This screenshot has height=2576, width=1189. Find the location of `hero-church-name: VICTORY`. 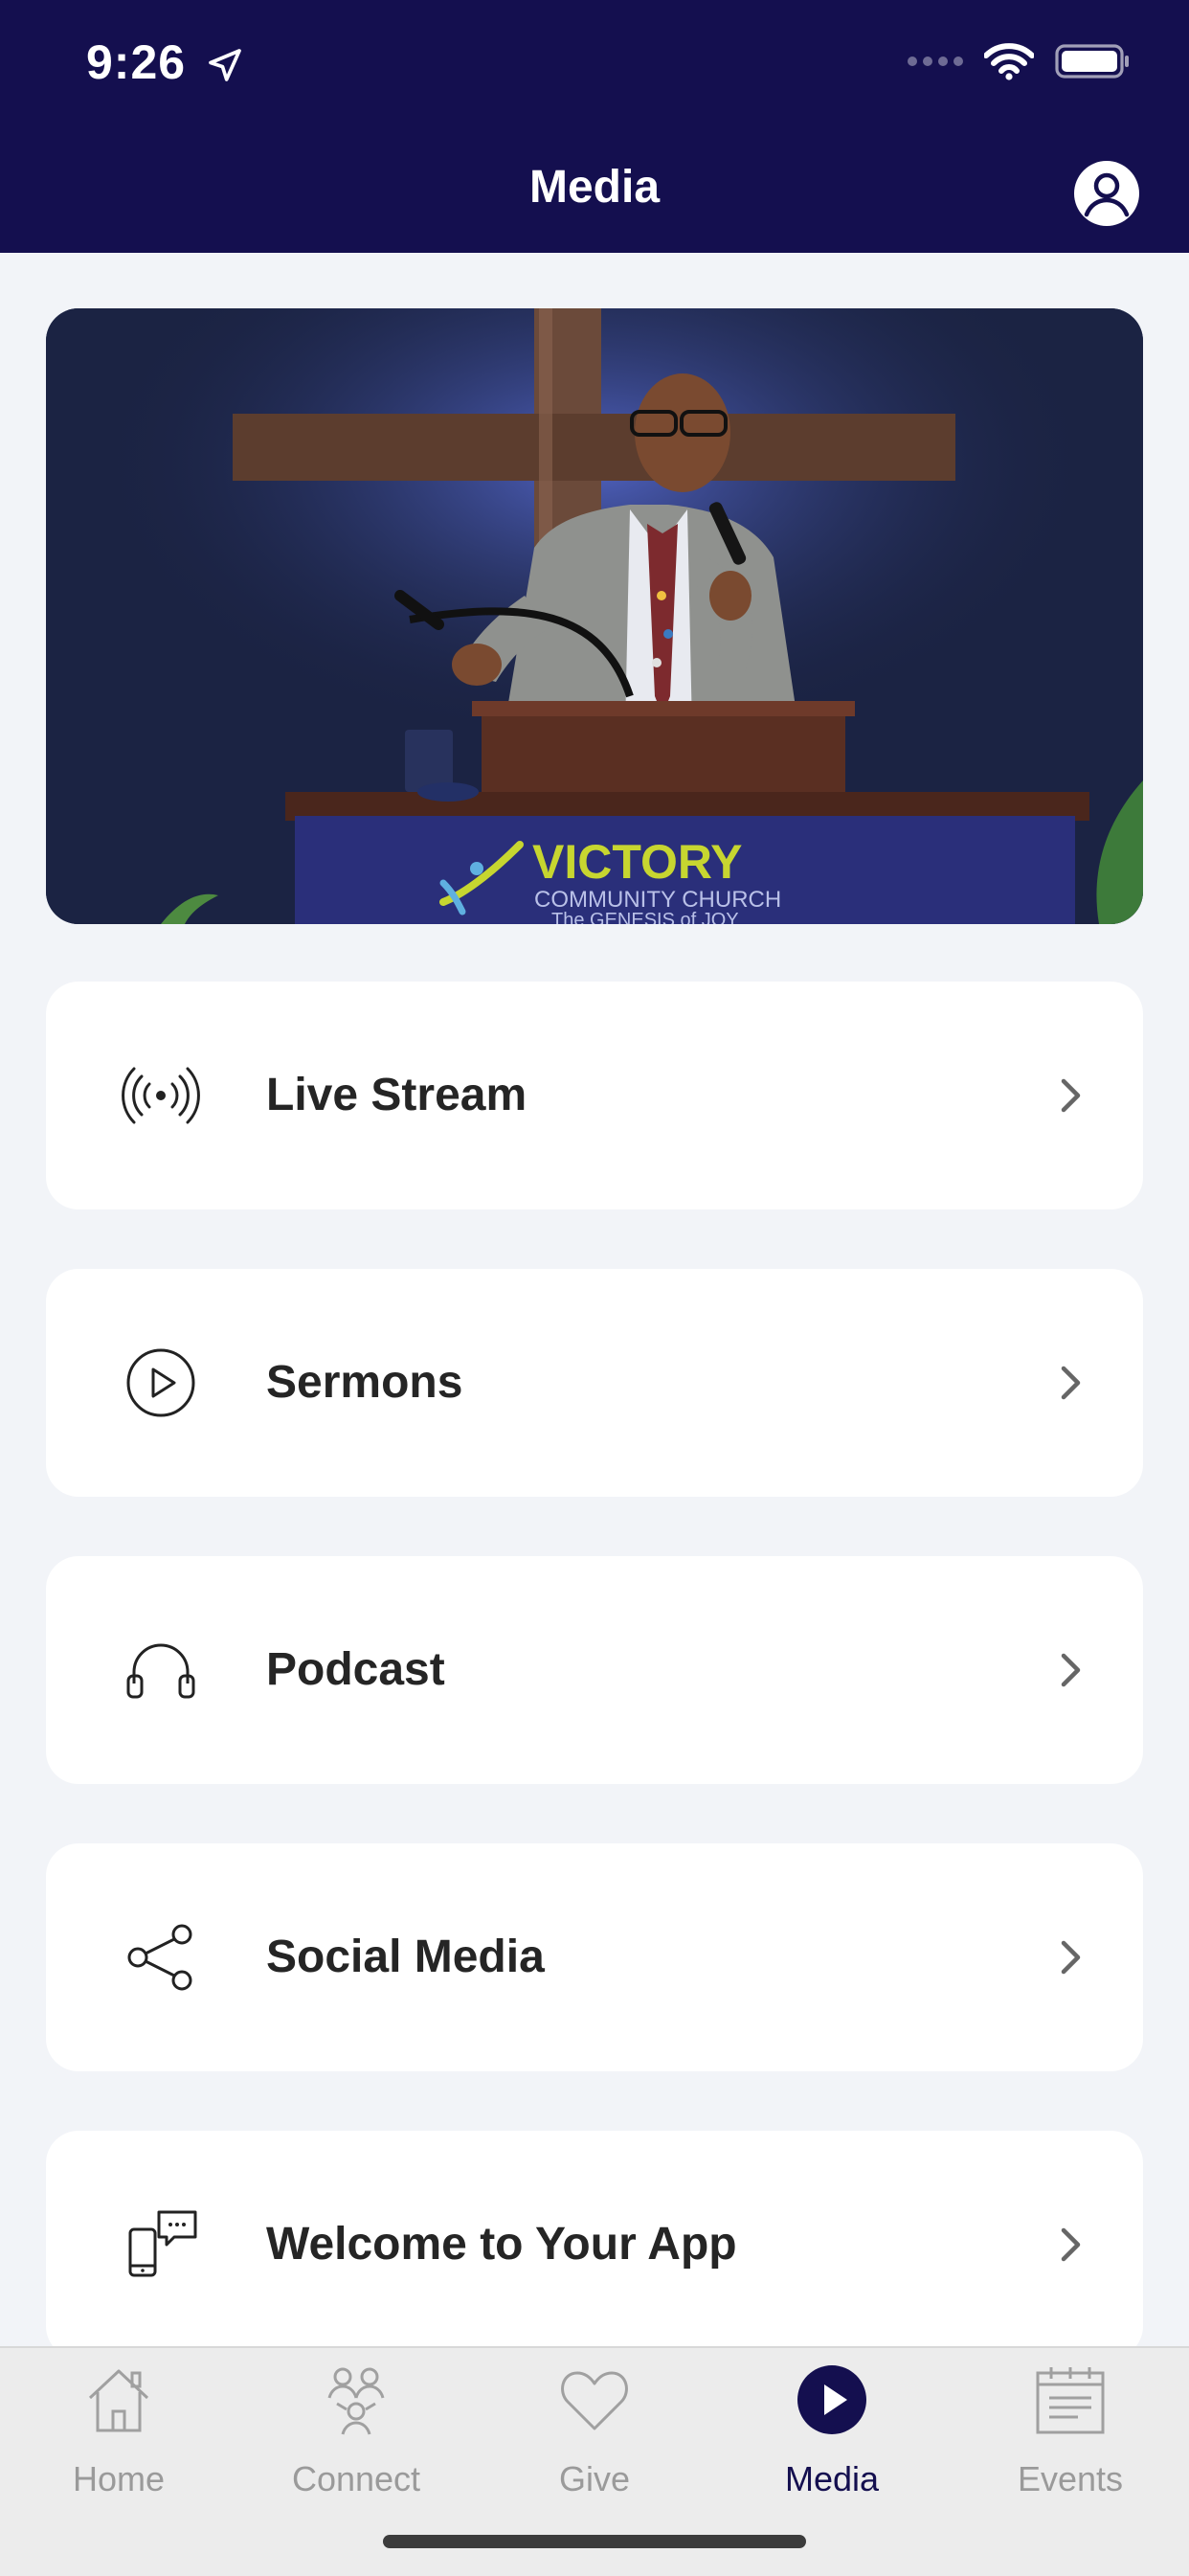

hero-church-name: VICTORY is located at coordinates (637, 862).